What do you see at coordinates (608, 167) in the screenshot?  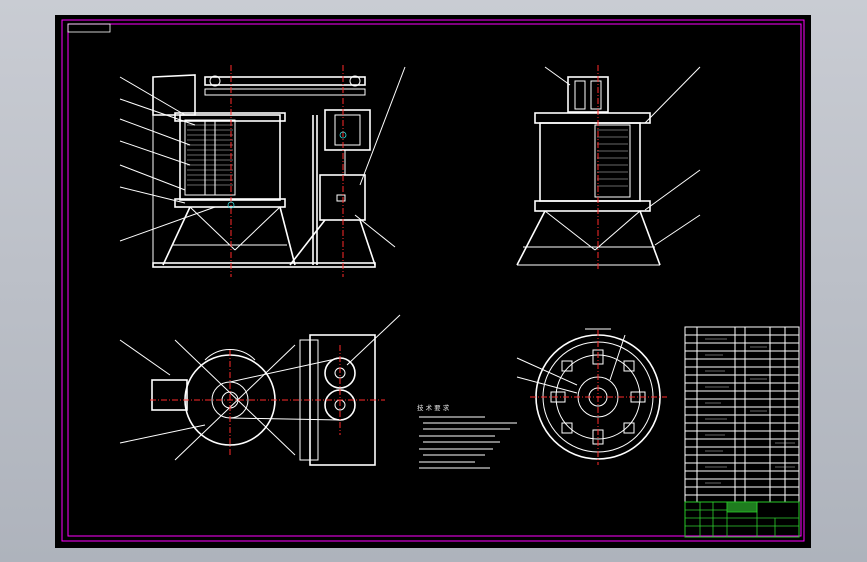 I see `side-view` at bounding box center [608, 167].